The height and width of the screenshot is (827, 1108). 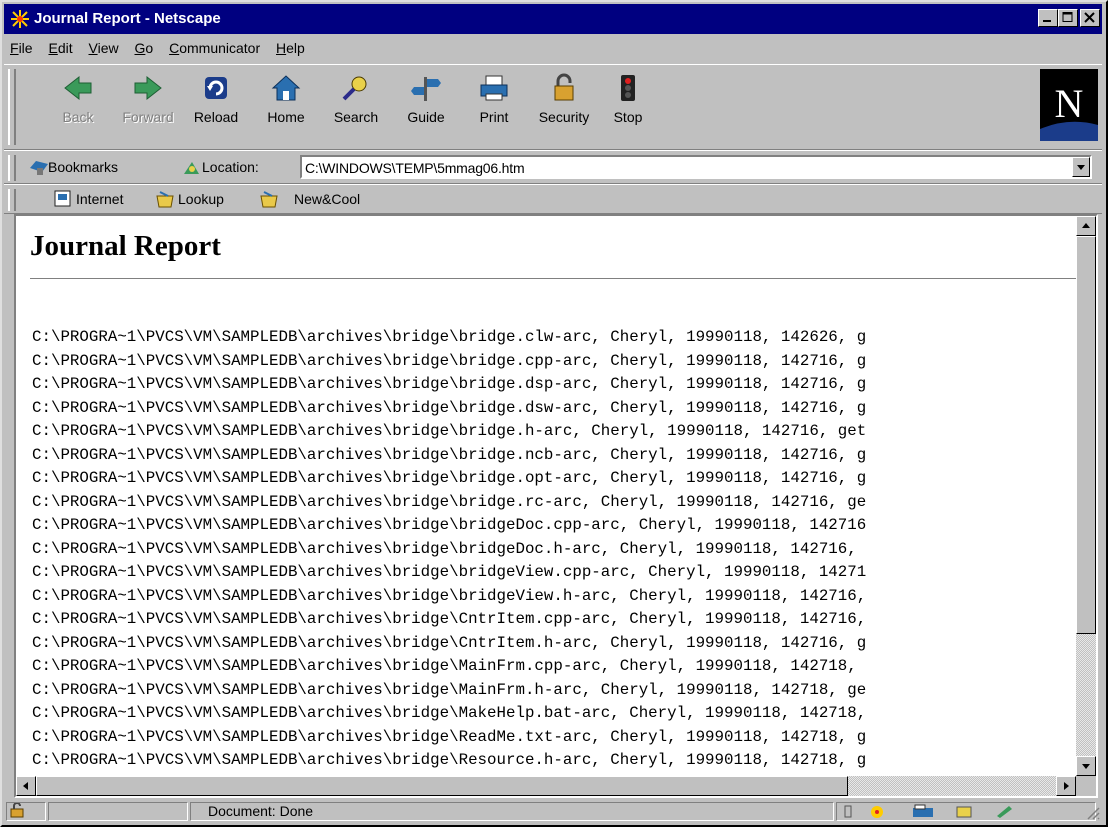 What do you see at coordinates (12, 107) in the screenshot?
I see `toolbar-grip` at bounding box center [12, 107].